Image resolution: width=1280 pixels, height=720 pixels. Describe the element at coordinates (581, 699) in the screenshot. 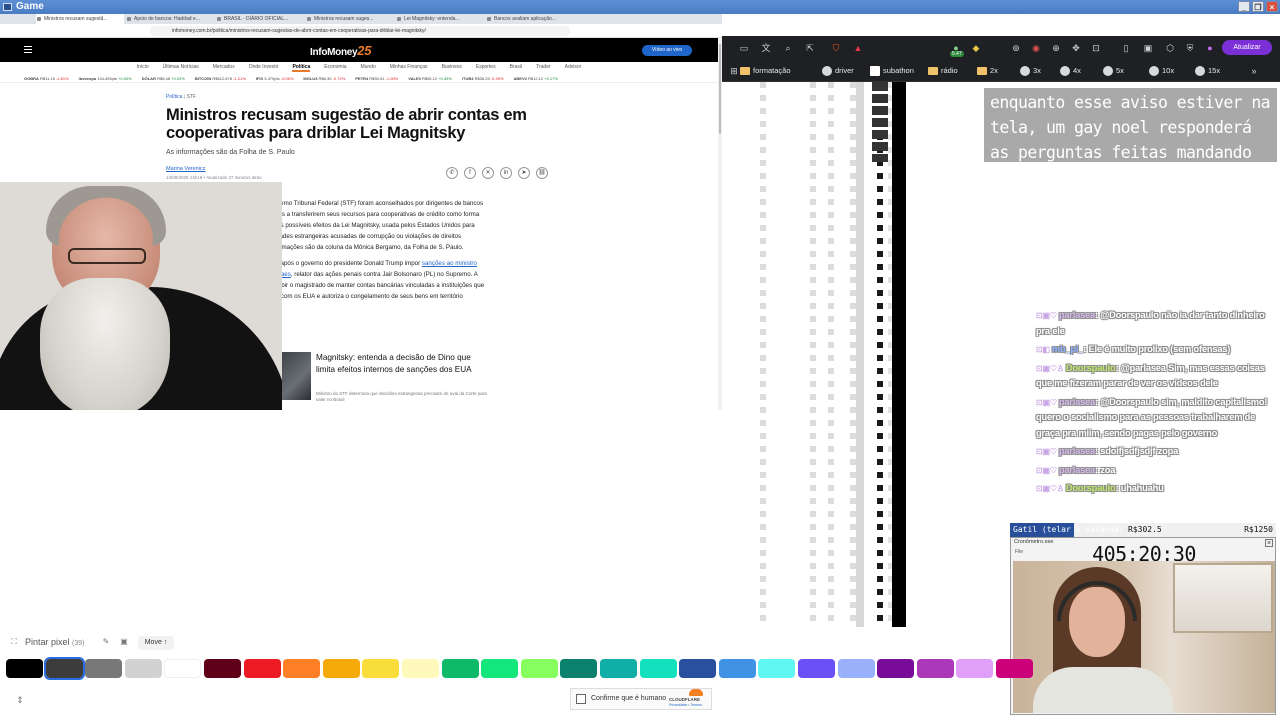

I see `captcha-checkbox` at that location.